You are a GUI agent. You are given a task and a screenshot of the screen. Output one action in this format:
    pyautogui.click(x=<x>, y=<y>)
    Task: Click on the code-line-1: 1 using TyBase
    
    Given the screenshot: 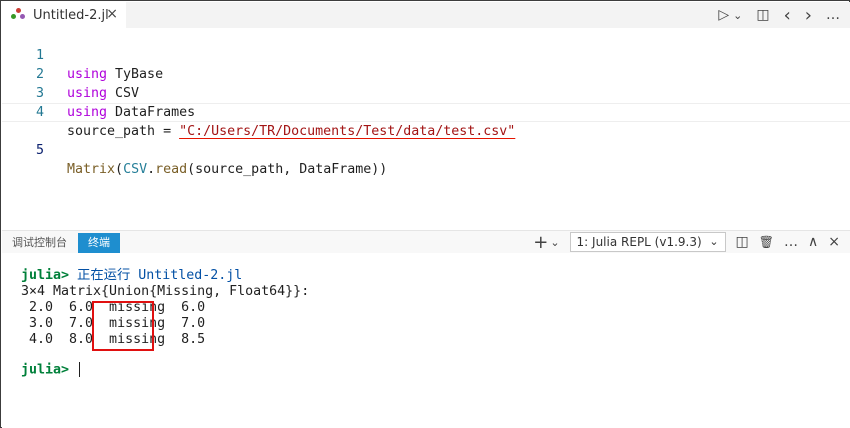 What is the action you would take?
    pyautogui.click(x=426, y=54)
    